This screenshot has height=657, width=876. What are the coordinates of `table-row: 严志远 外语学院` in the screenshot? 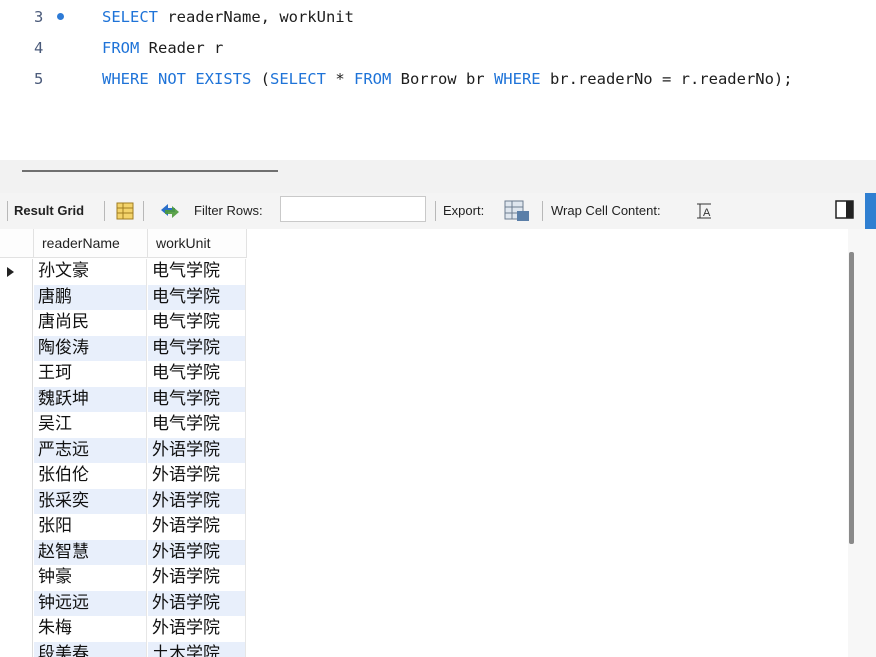 It's located at (124, 450).